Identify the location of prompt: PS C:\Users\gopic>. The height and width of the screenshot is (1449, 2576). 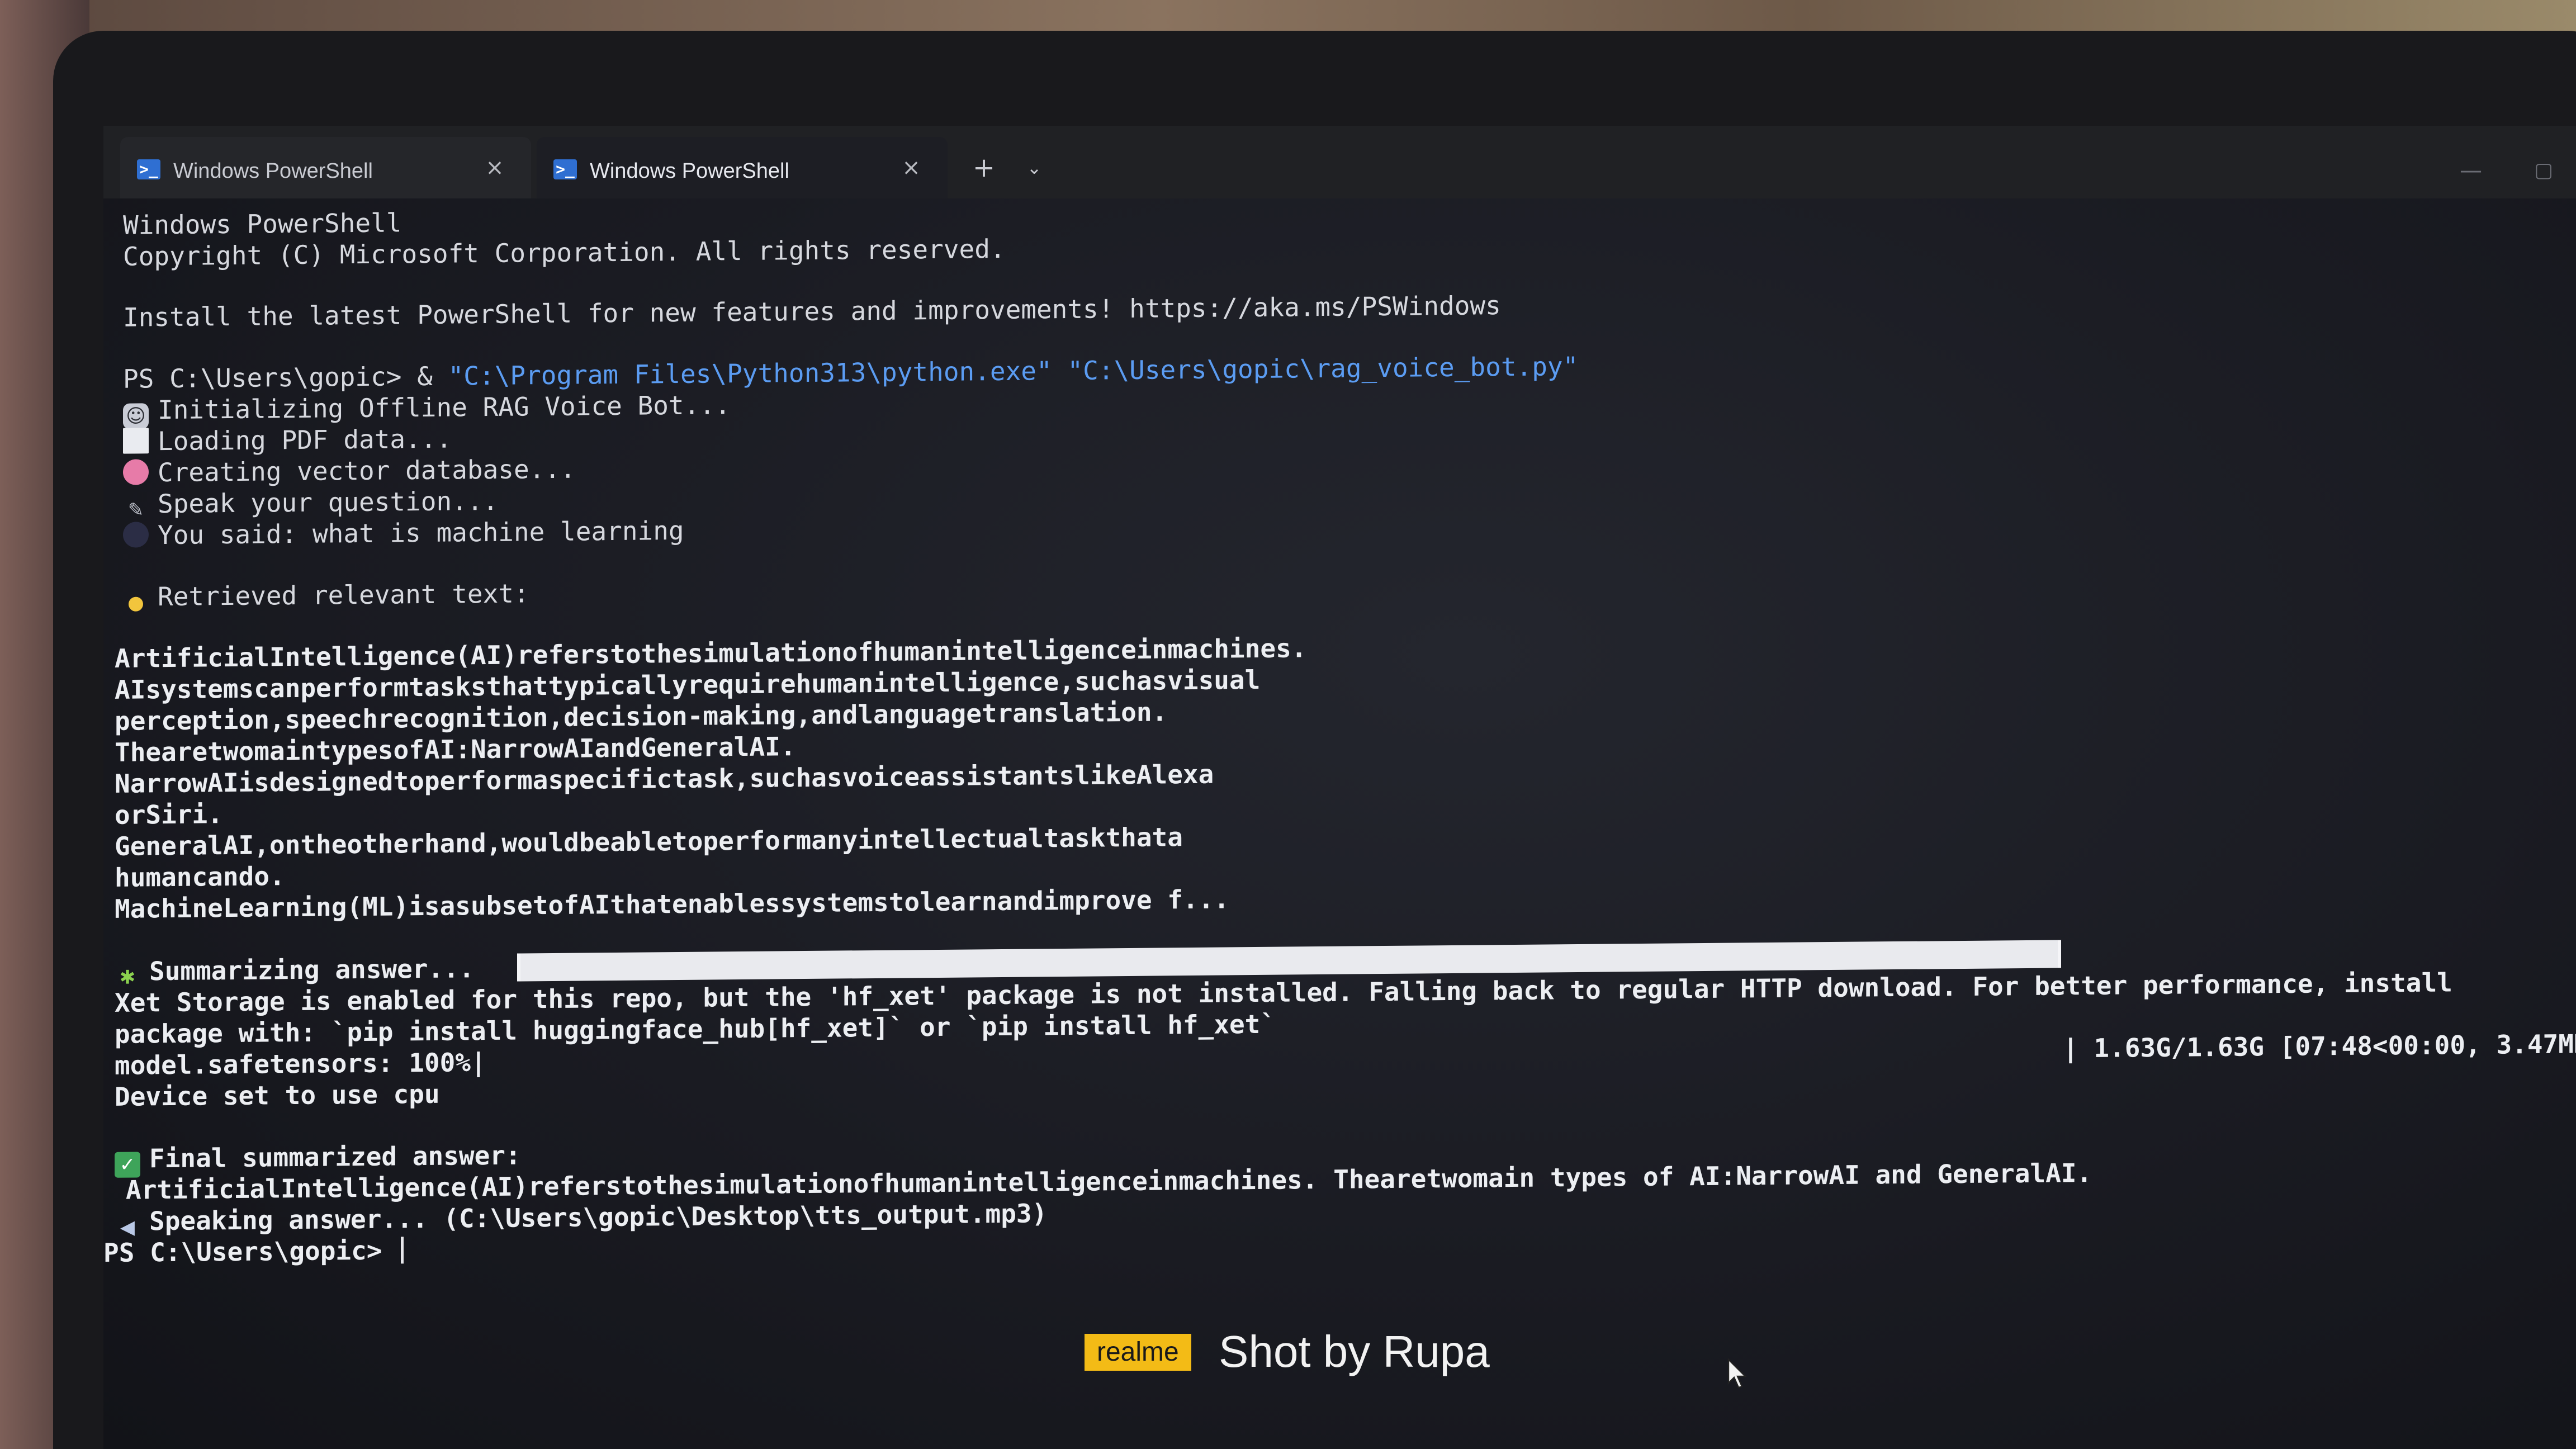
(251, 1251).